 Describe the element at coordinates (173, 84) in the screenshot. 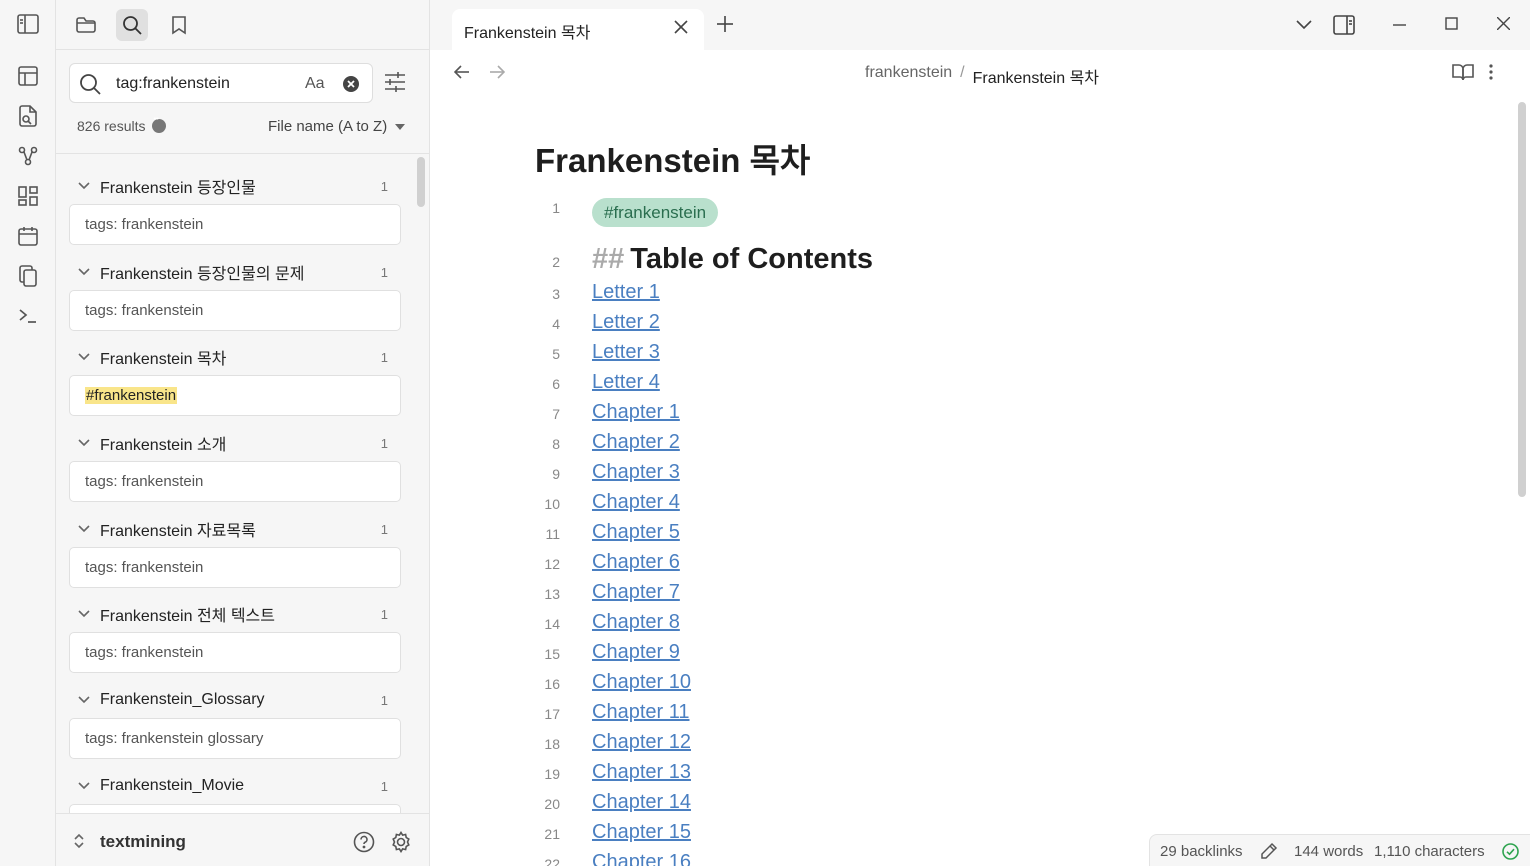

I see `search-query: tag:frankenstein` at that location.